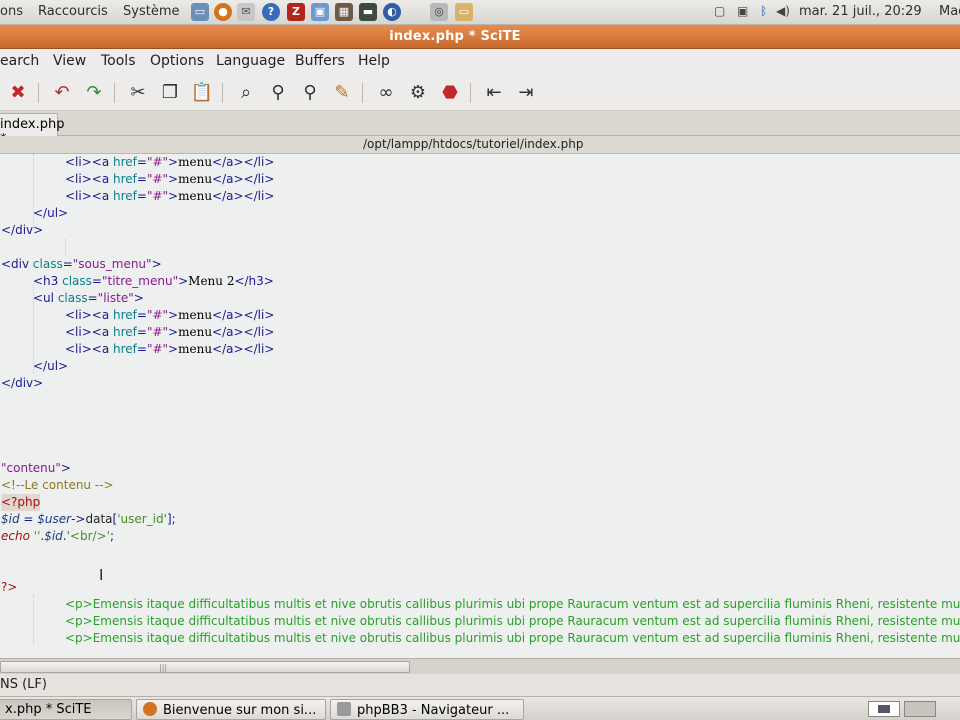 This screenshot has width=960, height=720. What do you see at coordinates (455, 36) in the screenshot?
I see `window-title: index.php * SciTE` at bounding box center [455, 36].